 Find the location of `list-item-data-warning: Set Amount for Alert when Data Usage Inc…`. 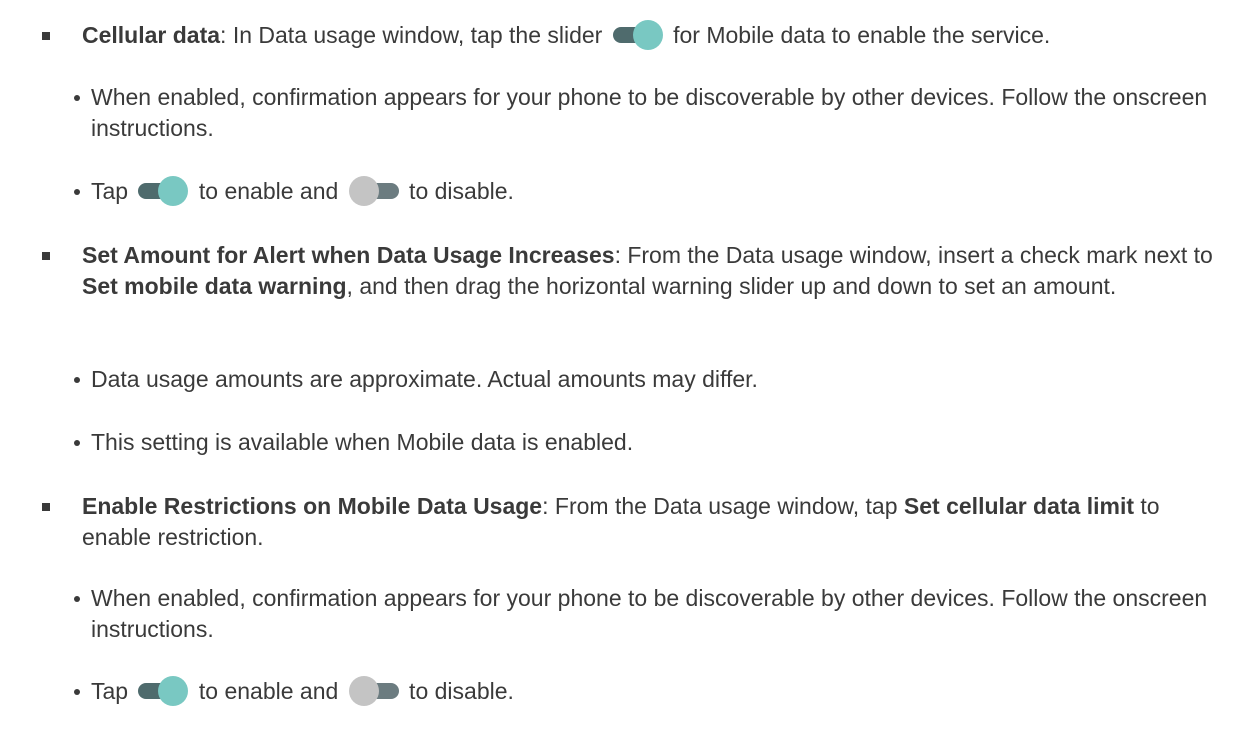

list-item-data-warning: Set Amount for Alert when Data Usage Inc… is located at coordinates (632, 271).